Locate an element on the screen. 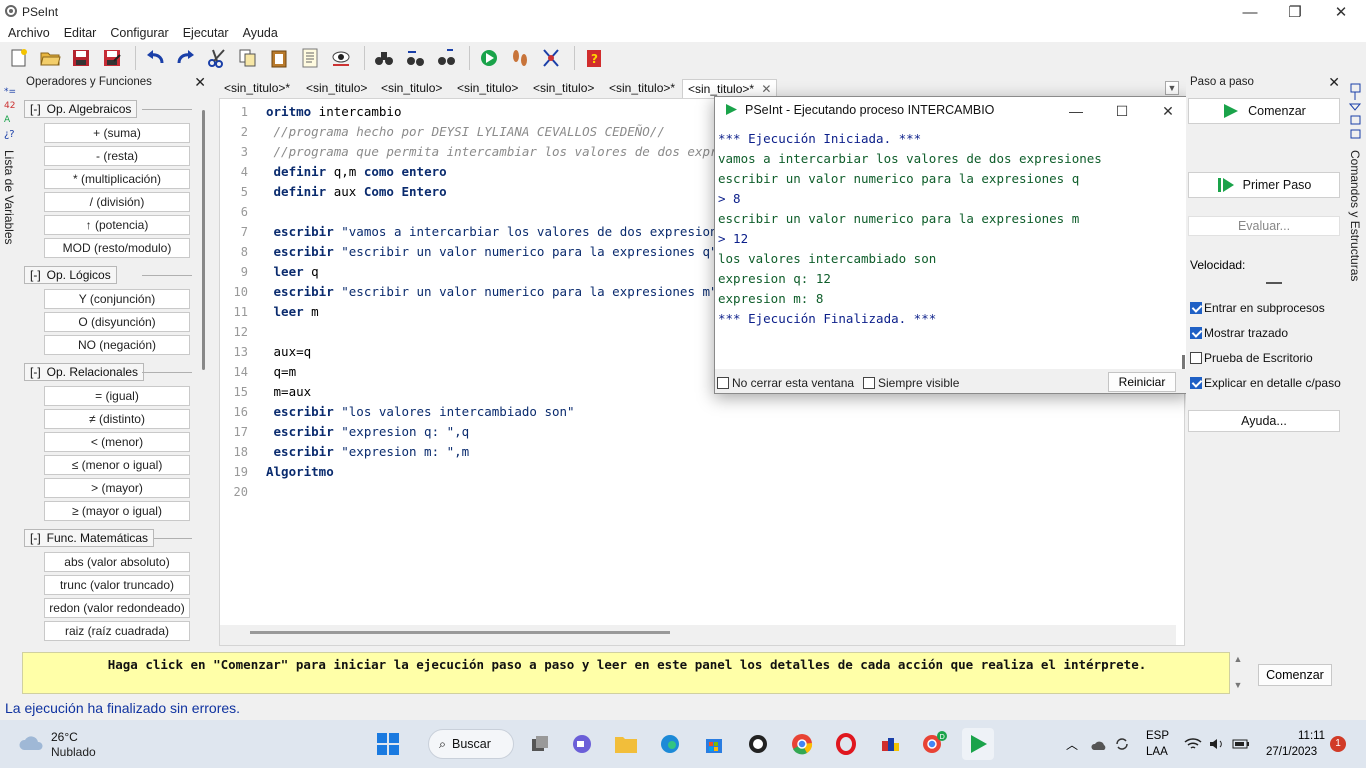 This screenshot has width=1366, height=768. save-as-button is located at coordinates (112, 58).